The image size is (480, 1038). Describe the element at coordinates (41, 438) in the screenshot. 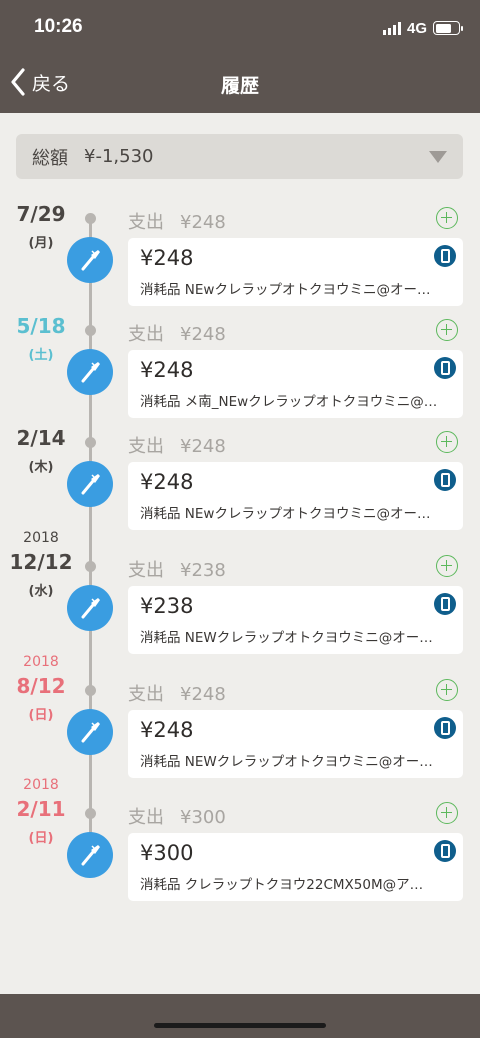

I see `entry-date: 2/14` at that location.